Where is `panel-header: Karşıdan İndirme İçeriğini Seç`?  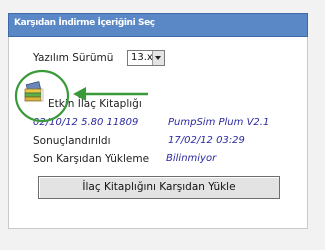 panel-header: Karşıdan İndirme İçeriğini Seç is located at coordinates (158, 25).